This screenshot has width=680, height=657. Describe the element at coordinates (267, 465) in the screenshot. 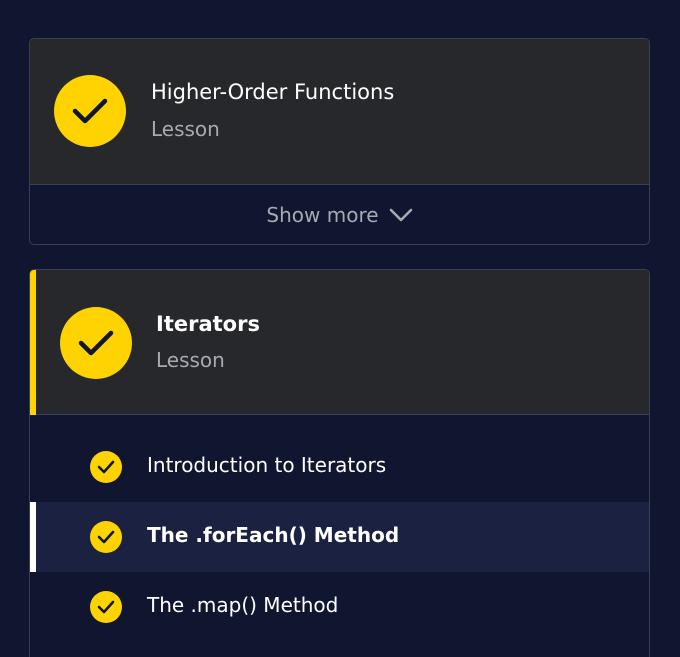

I see `list-item-label: Introduction to Iterators` at that location.